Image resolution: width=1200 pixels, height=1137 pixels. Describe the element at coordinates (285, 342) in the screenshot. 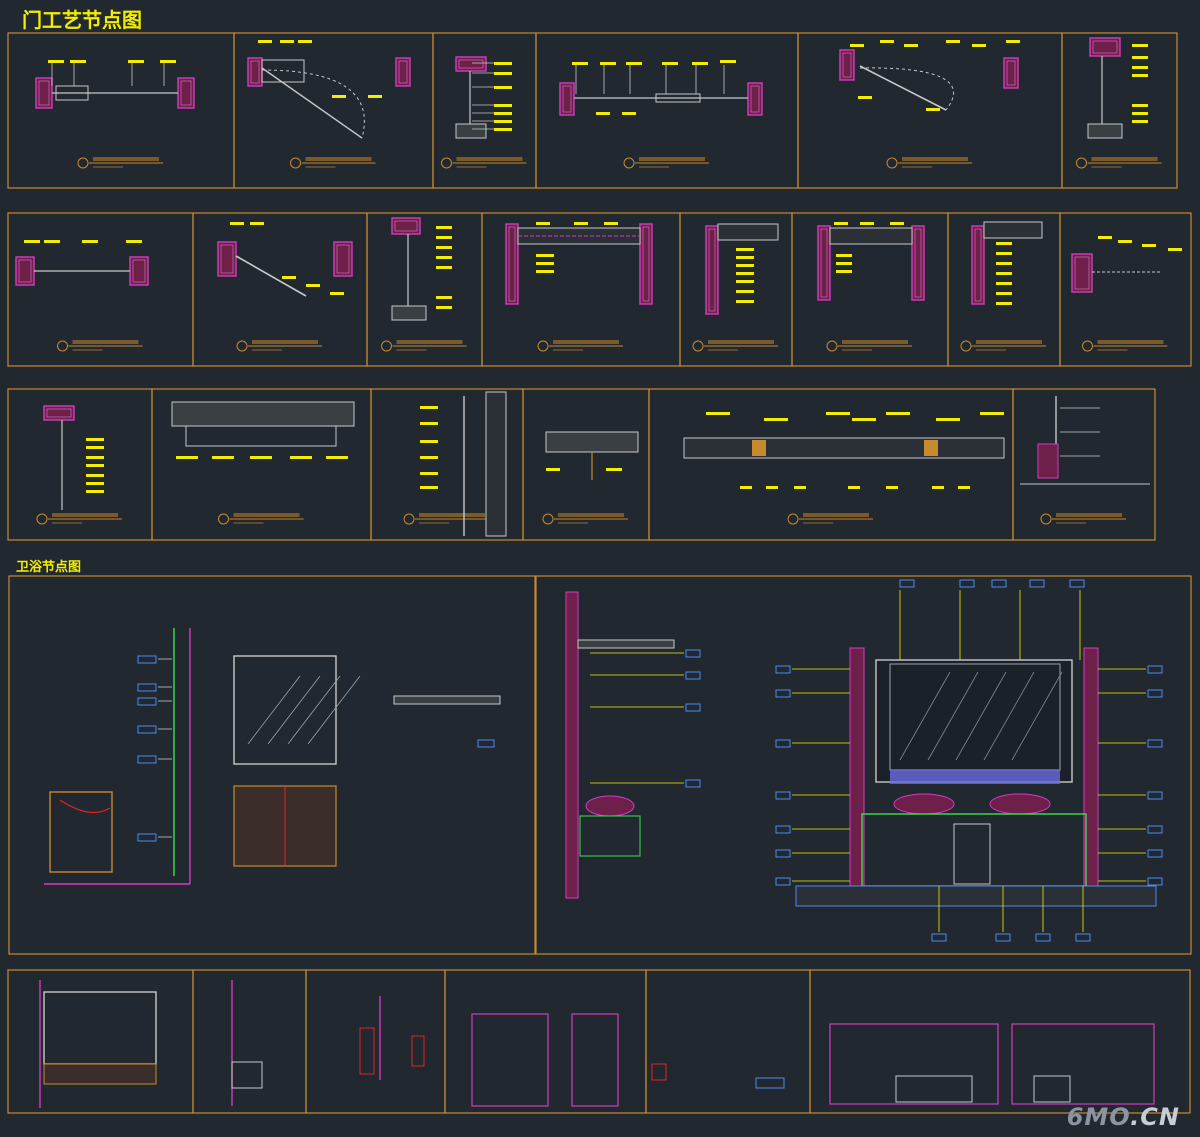

I see `row2-title-2-caption` at that location.